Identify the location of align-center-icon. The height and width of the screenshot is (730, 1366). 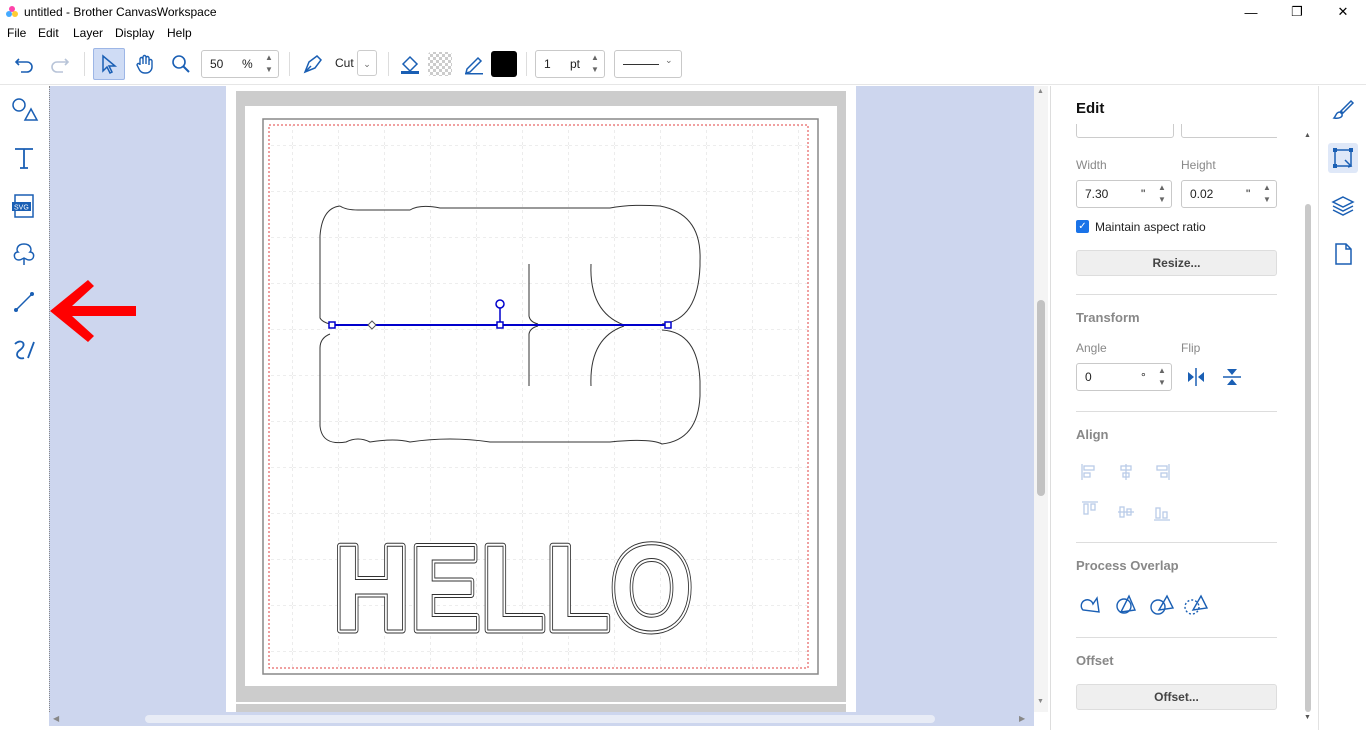
(1126, 472).